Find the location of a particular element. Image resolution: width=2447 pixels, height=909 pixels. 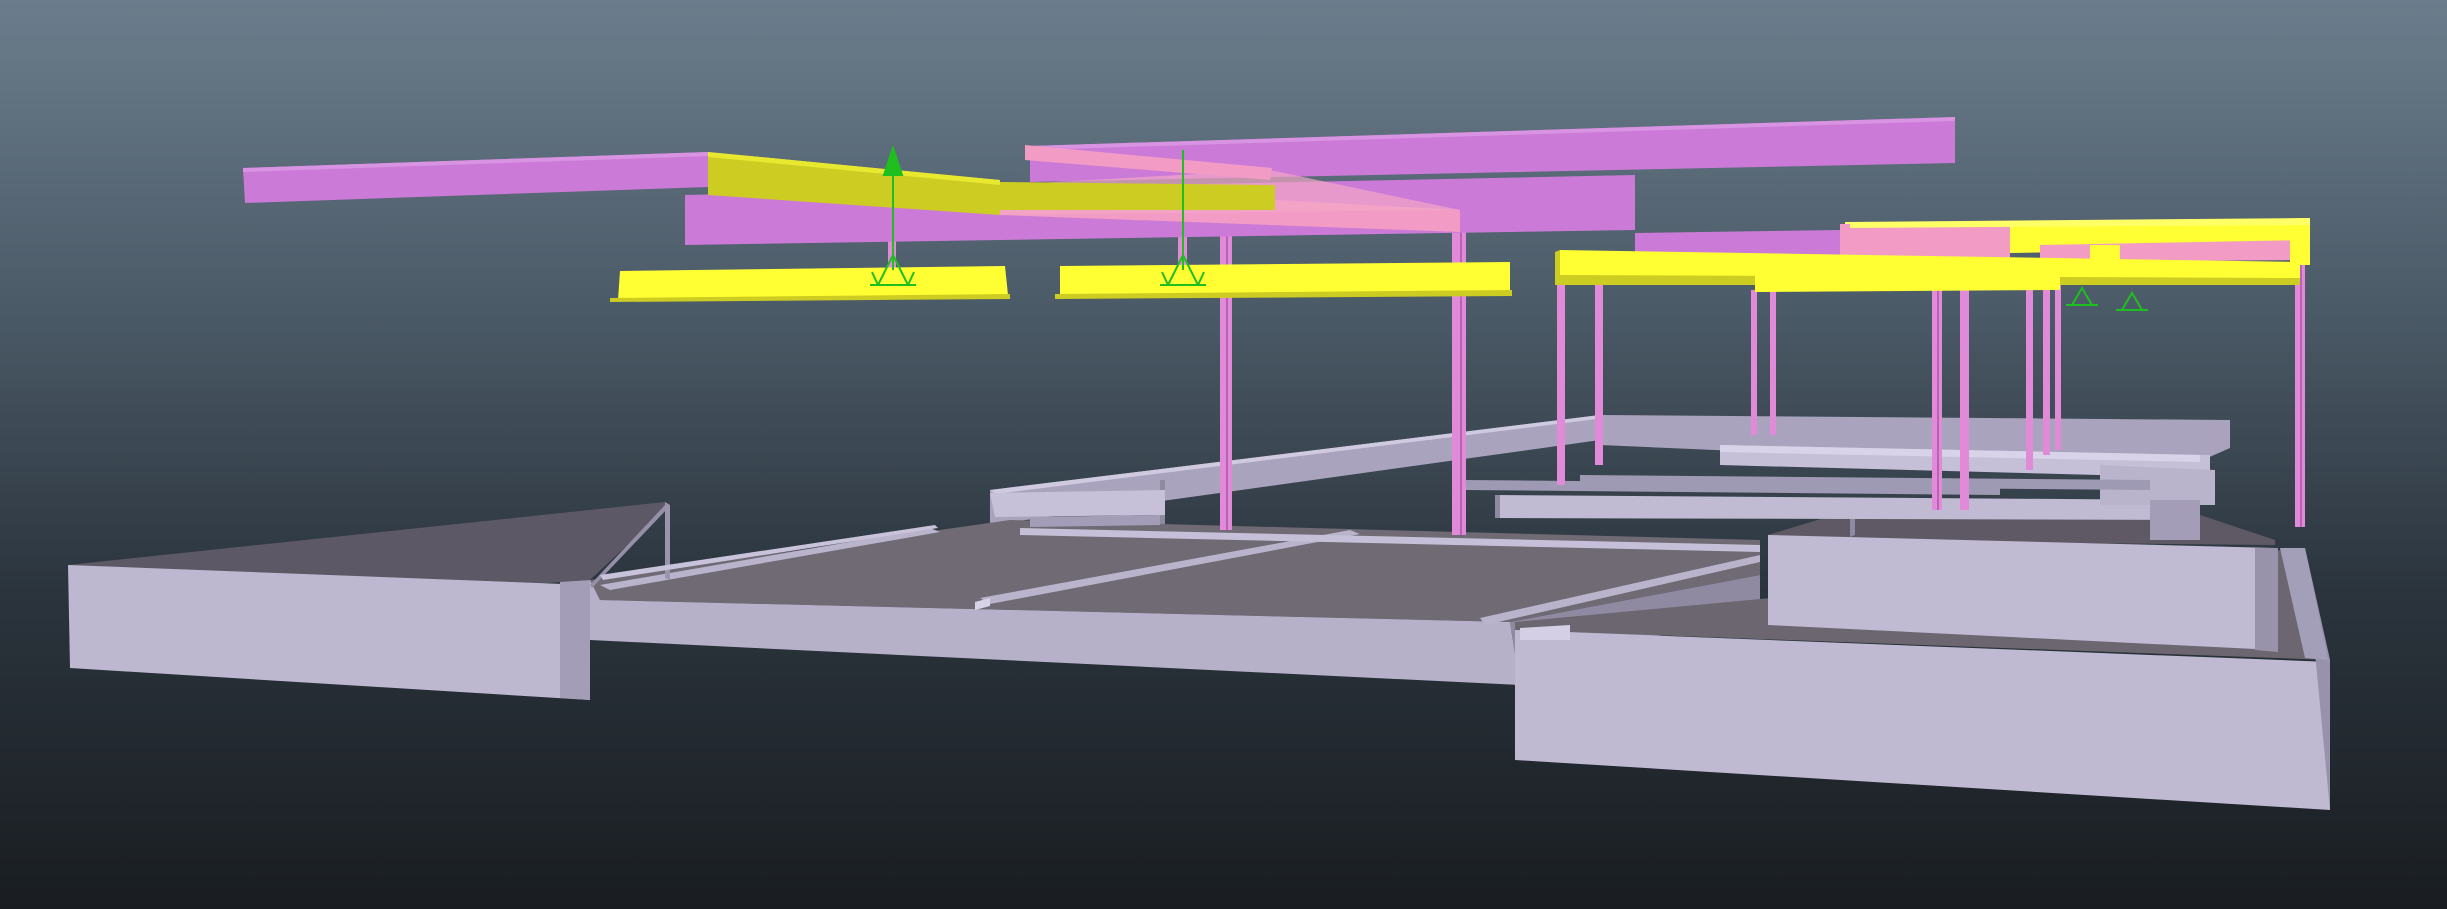

beam-yellow-lower-mid is located at coordinates (1283, 280).